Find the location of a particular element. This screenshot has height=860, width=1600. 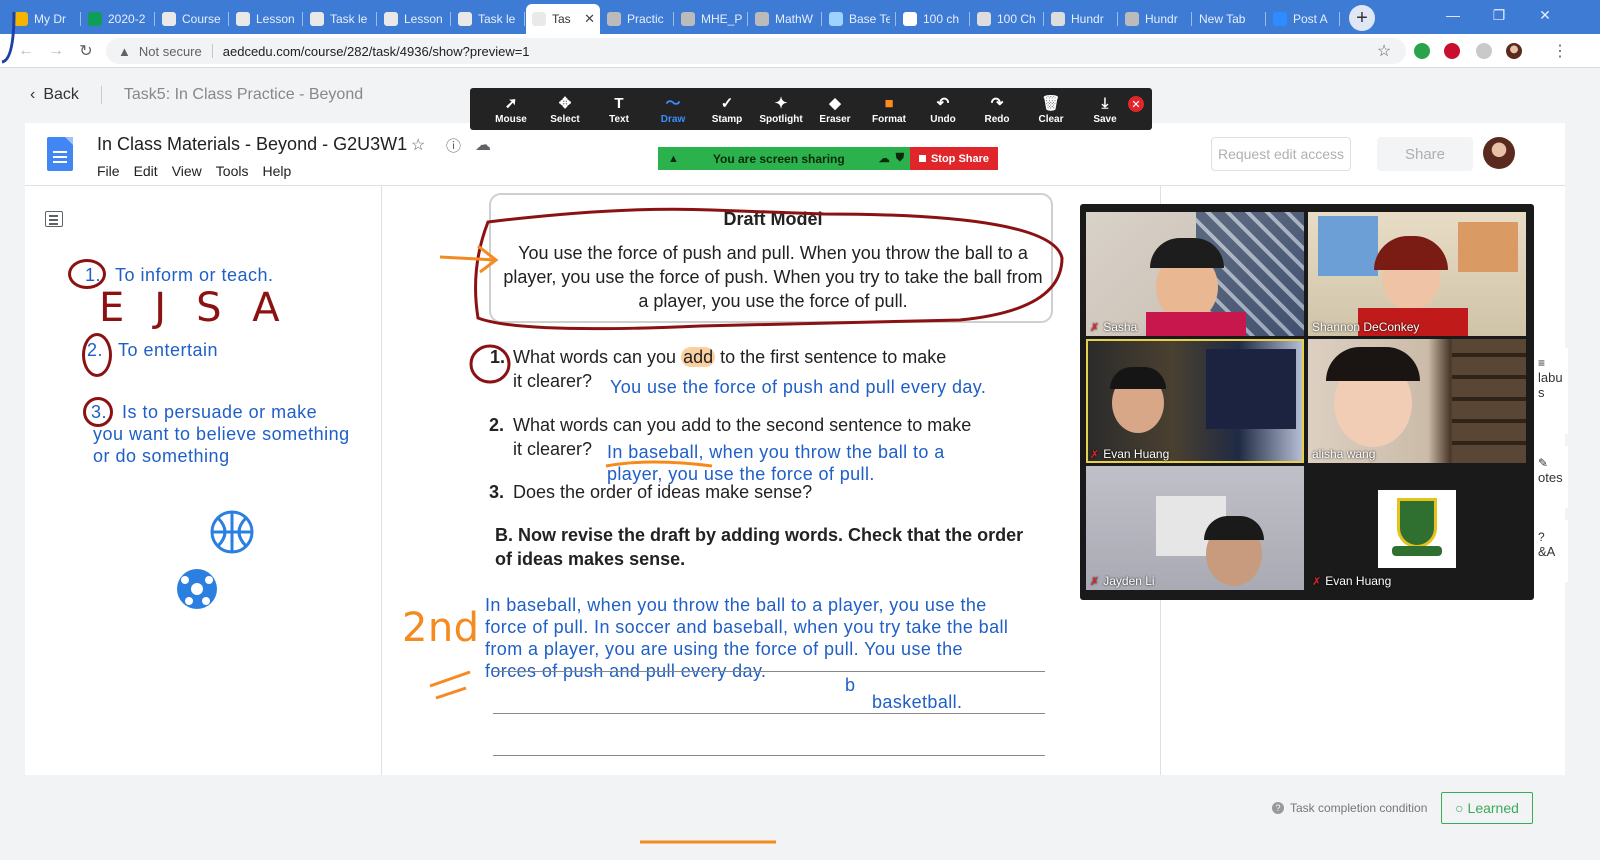

browser-tab: Practic is located at coordinates (637, 19).